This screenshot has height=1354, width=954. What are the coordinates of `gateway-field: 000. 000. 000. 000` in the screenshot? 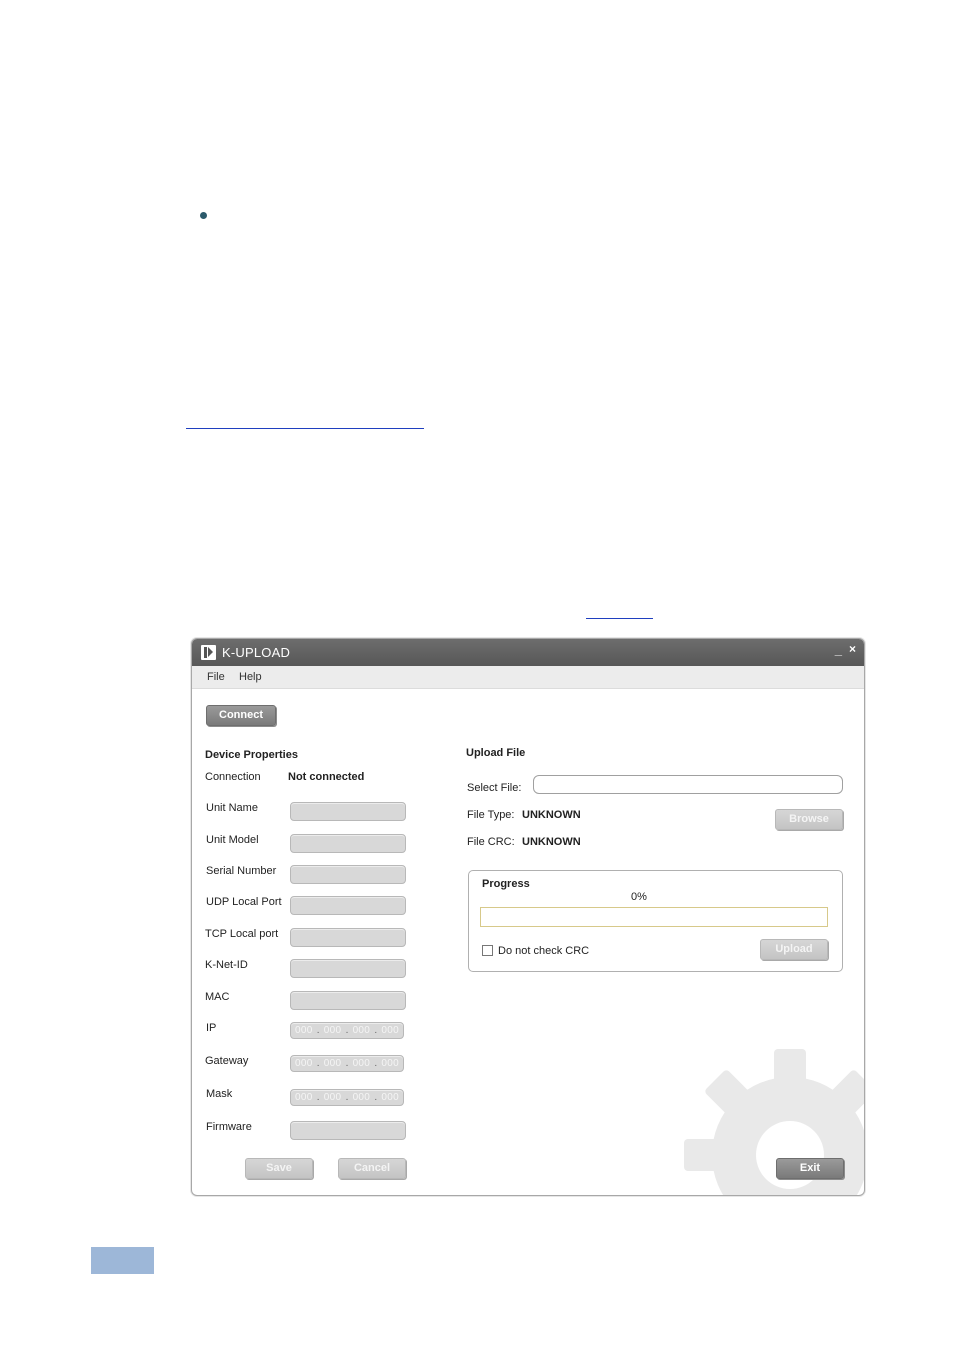 It's located at (347, 1063).